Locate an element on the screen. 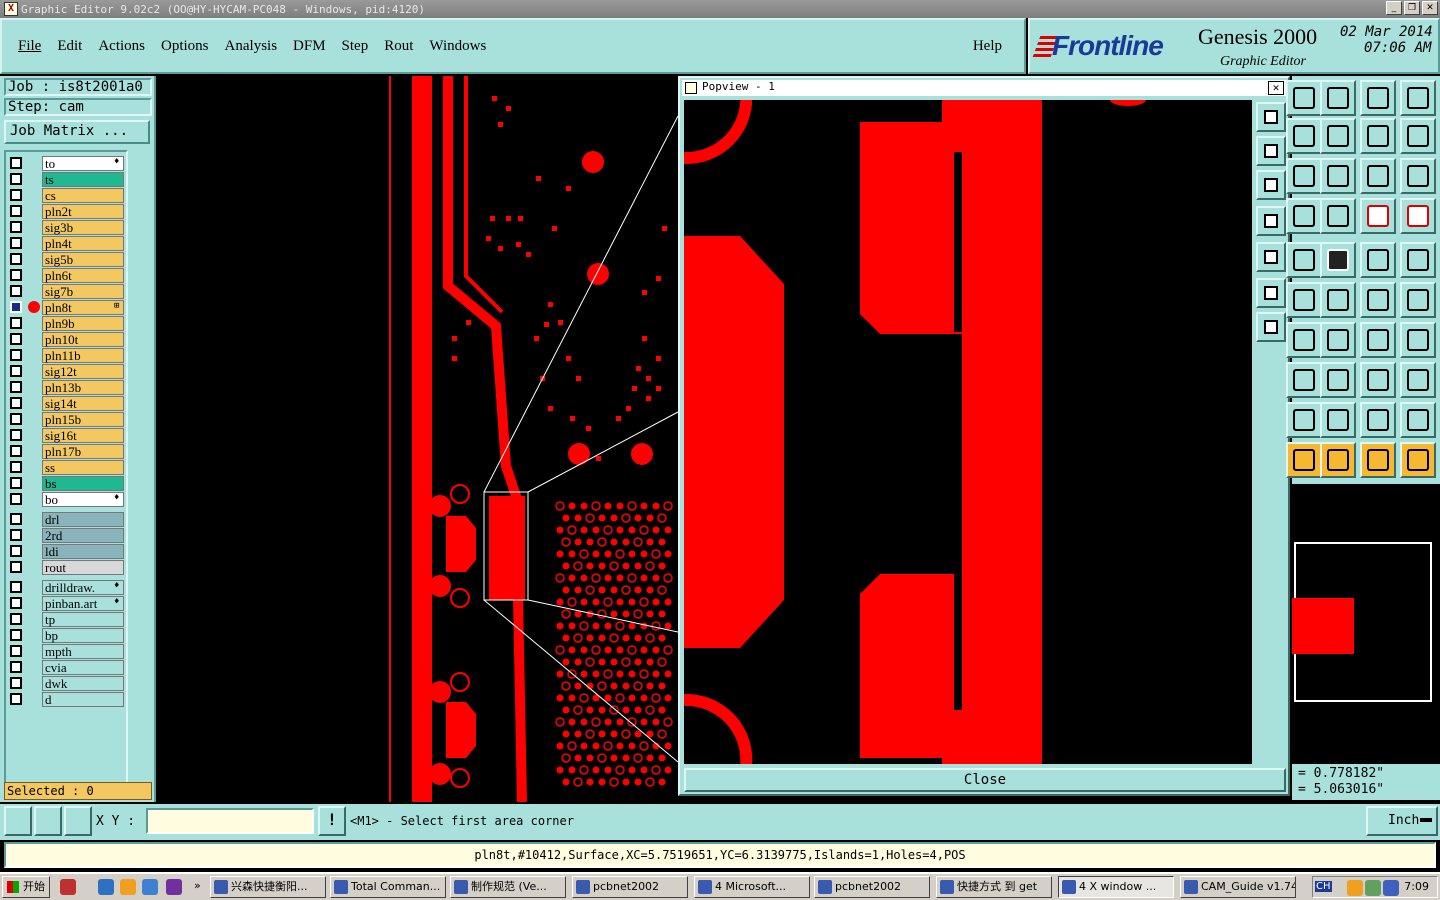  layer-row-pln11b: pln11b is located at coordinates (67, 355).